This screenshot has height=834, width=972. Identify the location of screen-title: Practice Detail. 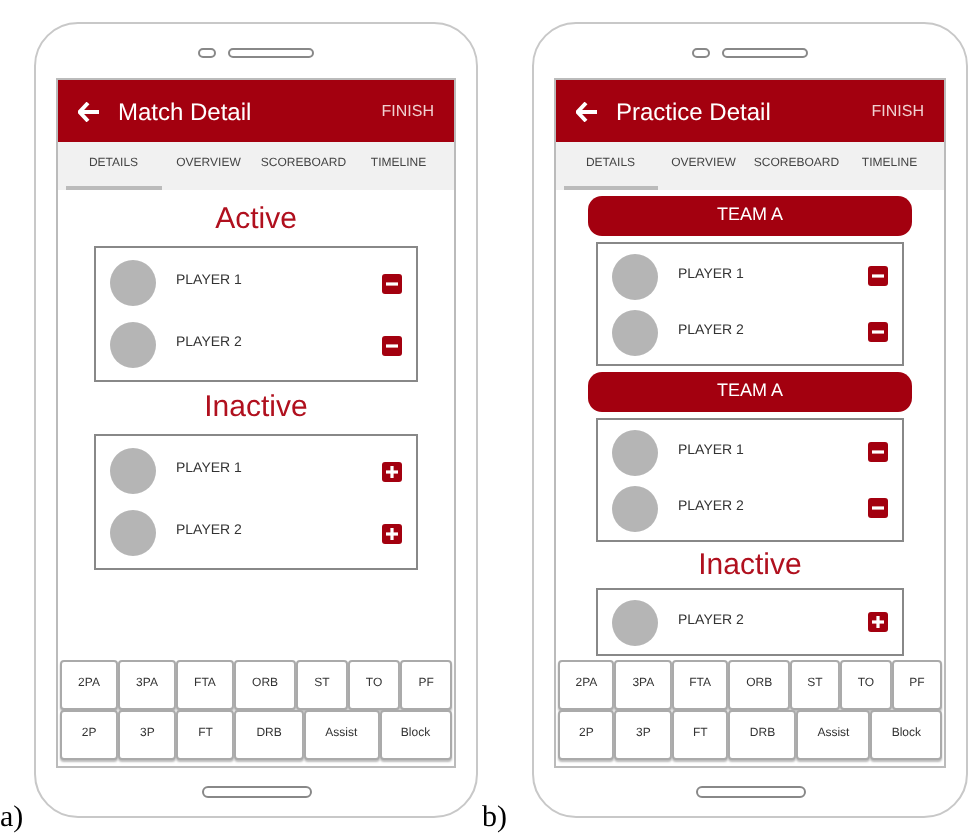
(694, 112).